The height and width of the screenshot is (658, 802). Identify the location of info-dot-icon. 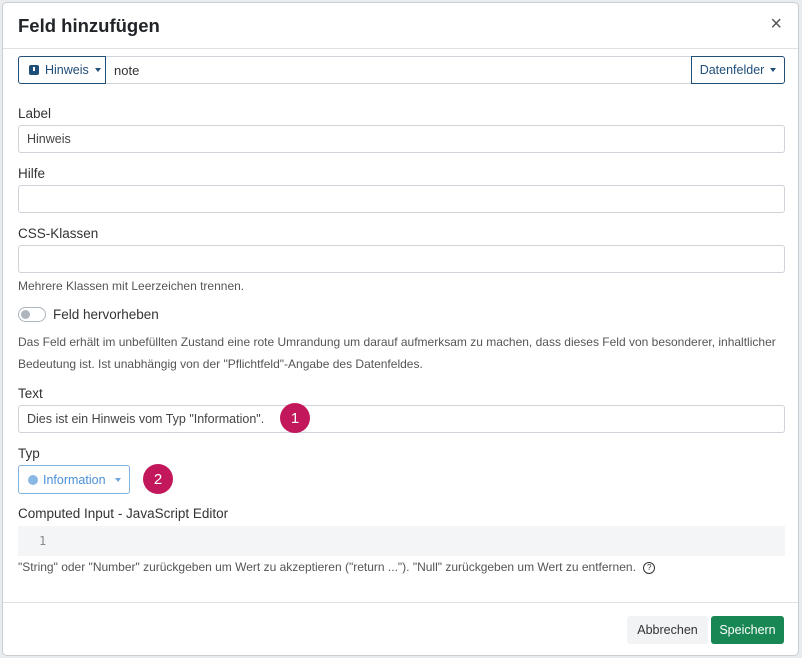
(33, 479).